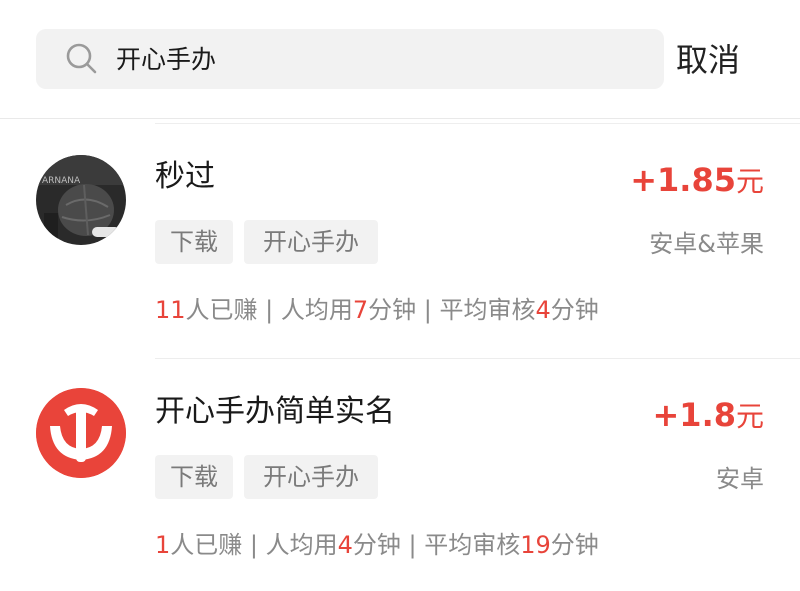 The height and width of the screenshot is (591, 800). What do you see at coordinates (81, 433) in the screenshot?
I see `red-logo-avatar` at bounding box center [81, 433].